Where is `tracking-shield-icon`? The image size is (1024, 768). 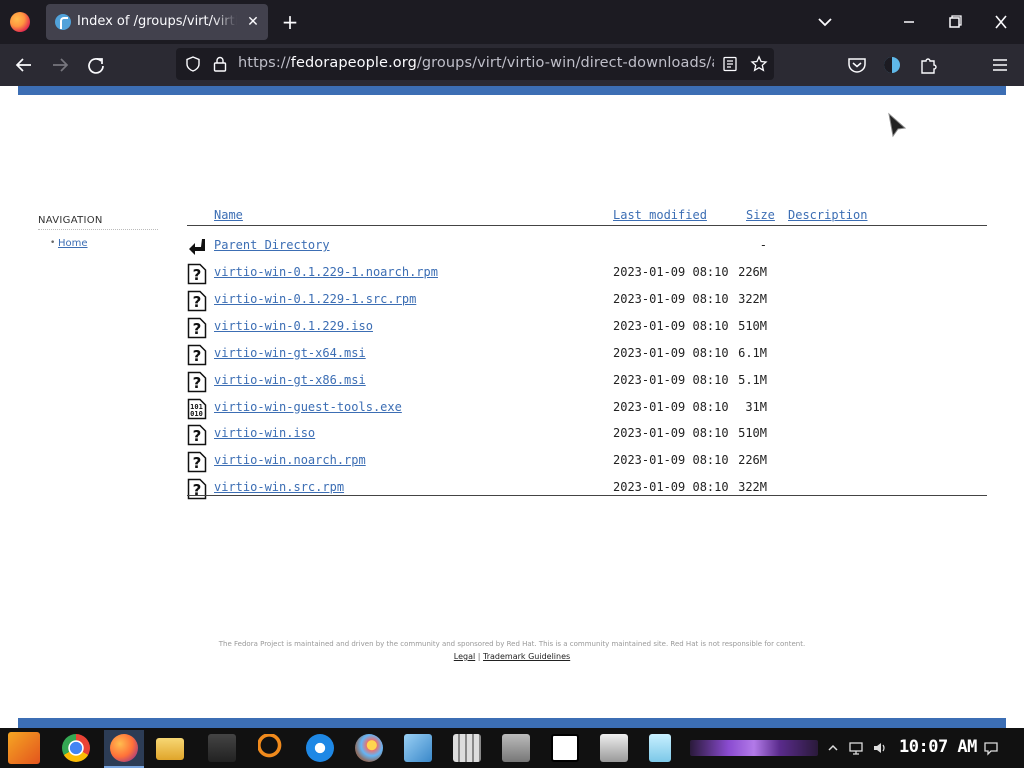
tracking-shield-icon is located at coordinates (193, 64).